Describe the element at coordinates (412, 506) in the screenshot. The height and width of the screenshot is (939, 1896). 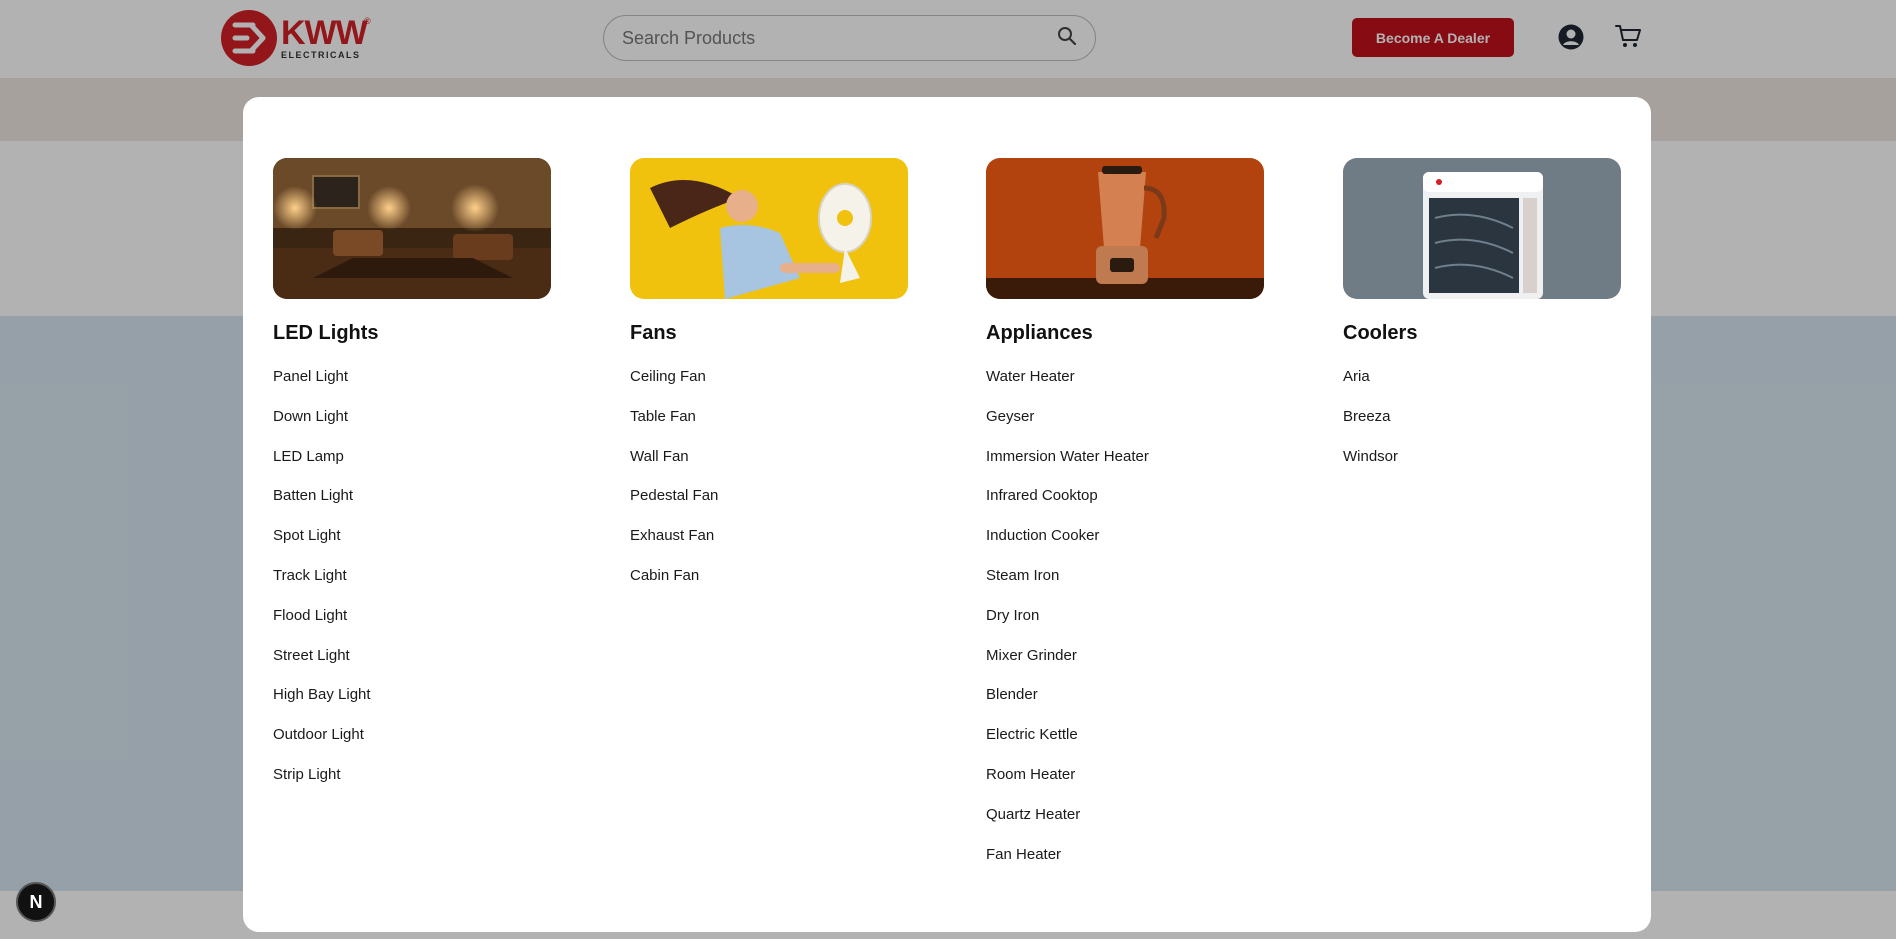
I see `list-item: Batten Light` at that location.